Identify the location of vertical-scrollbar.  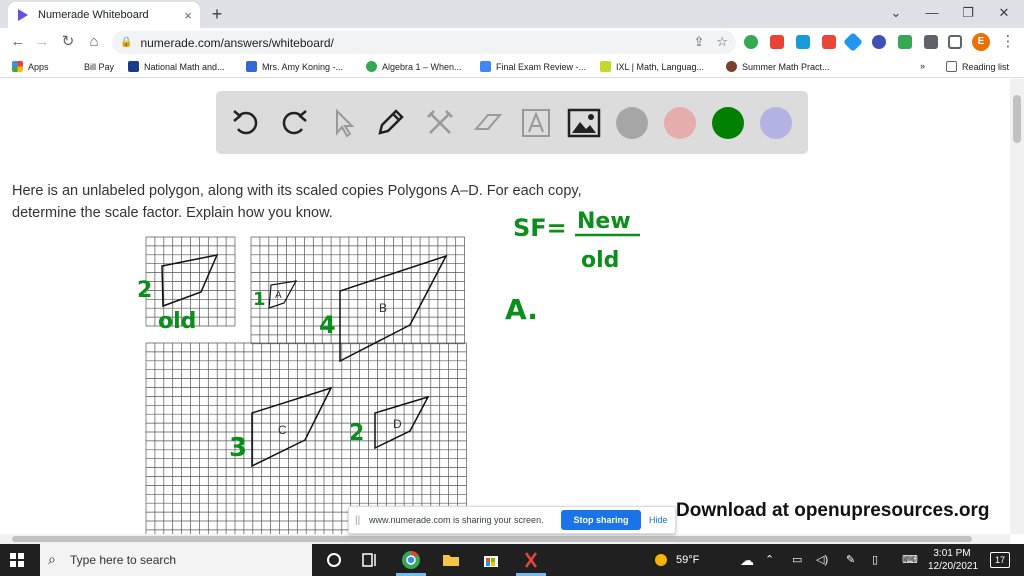
(1017, 306).